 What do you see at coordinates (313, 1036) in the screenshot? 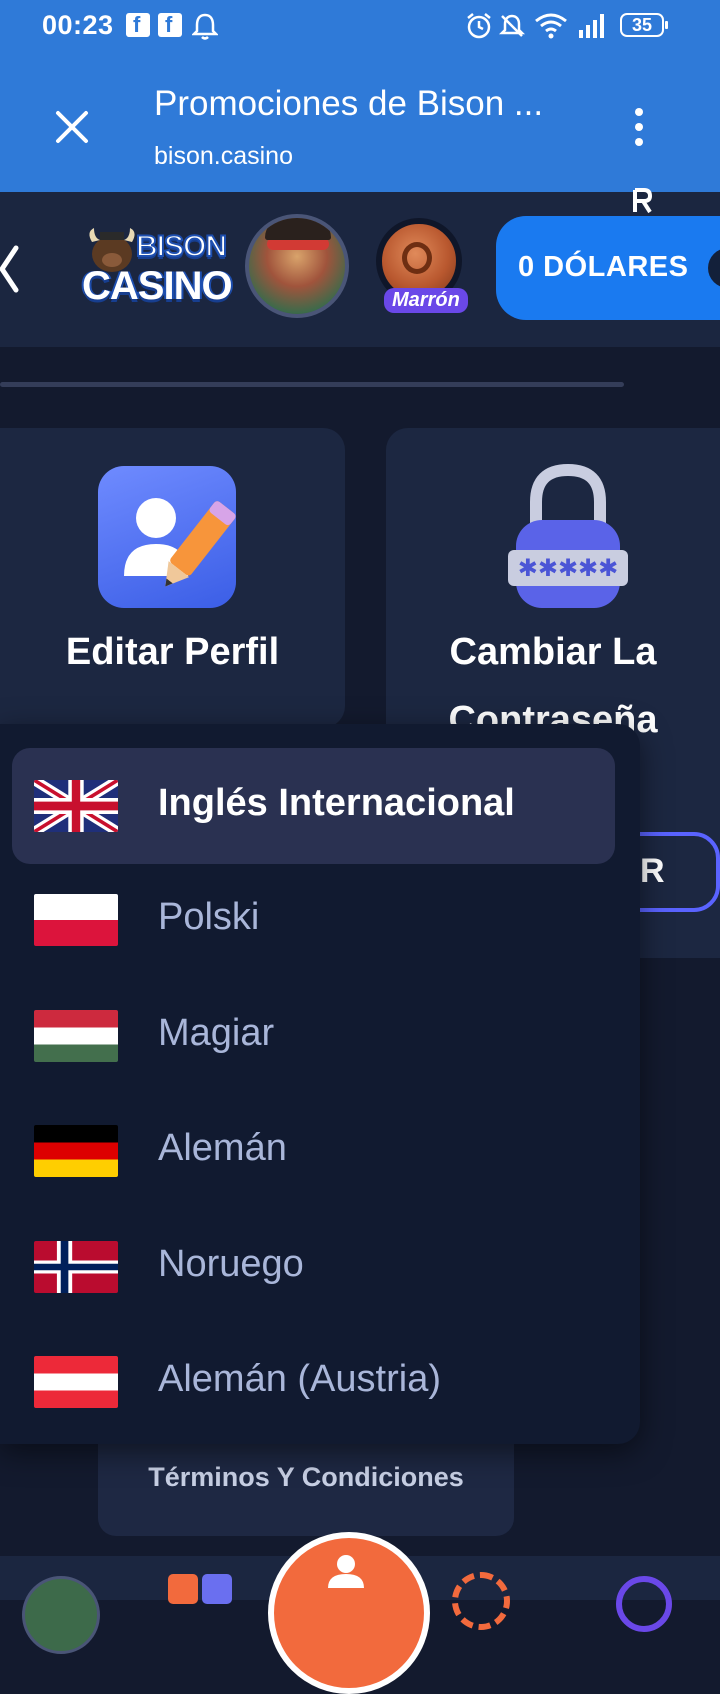
I see `language-option-magiar: Magiar` at bounding box center [313, 1036].